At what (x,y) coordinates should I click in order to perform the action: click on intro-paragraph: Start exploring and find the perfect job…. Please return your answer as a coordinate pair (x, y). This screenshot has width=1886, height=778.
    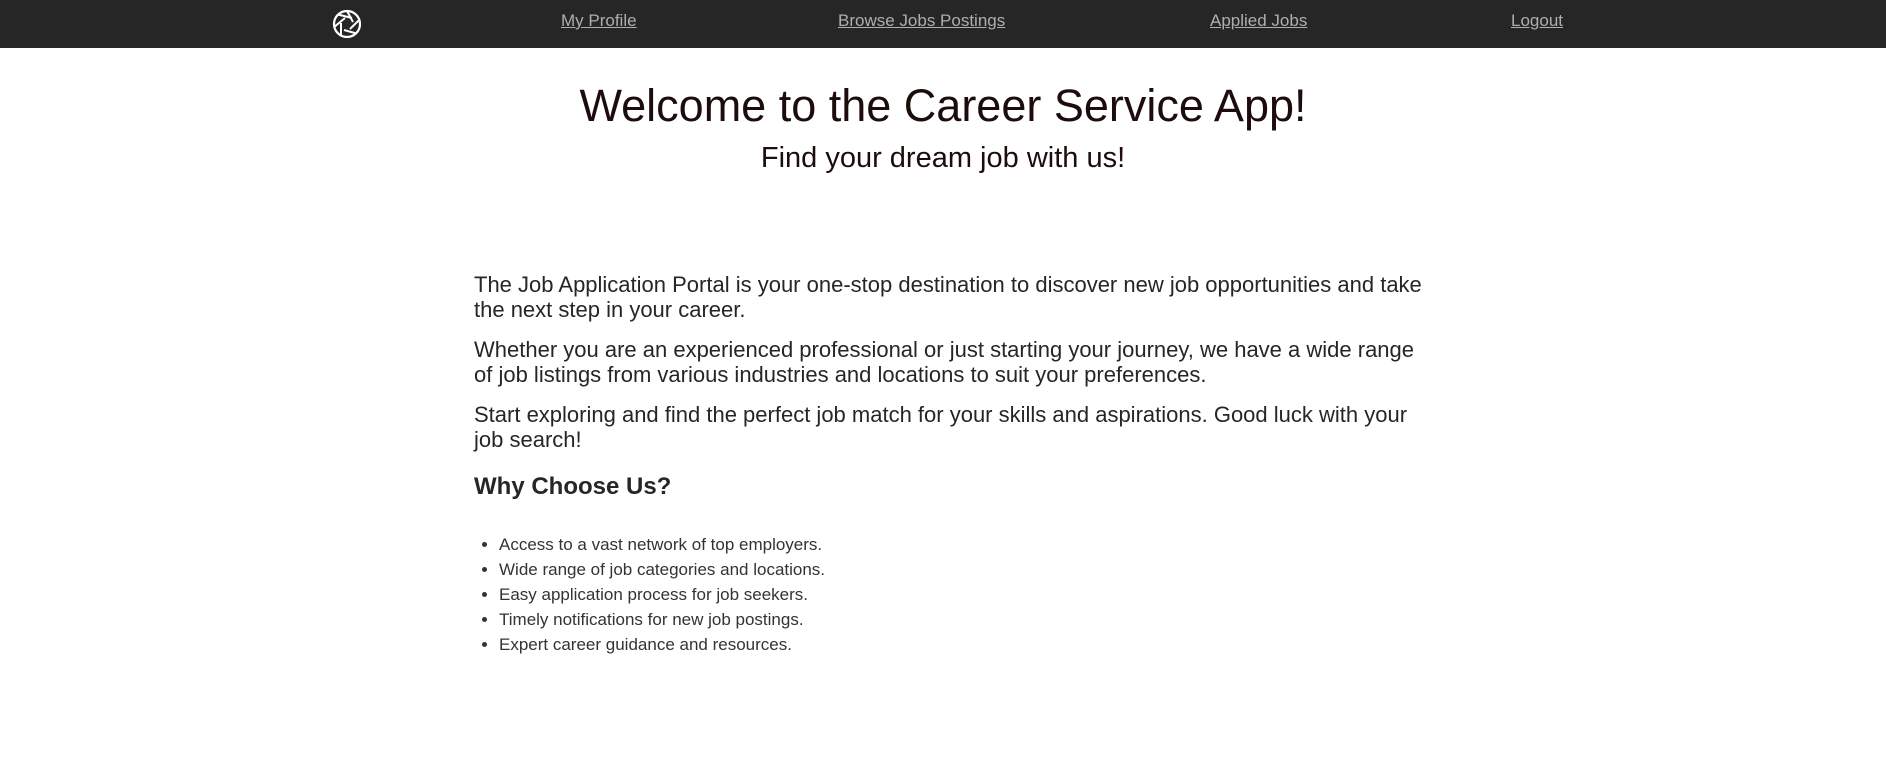
    Looking at the image, I should click on (941, 427).